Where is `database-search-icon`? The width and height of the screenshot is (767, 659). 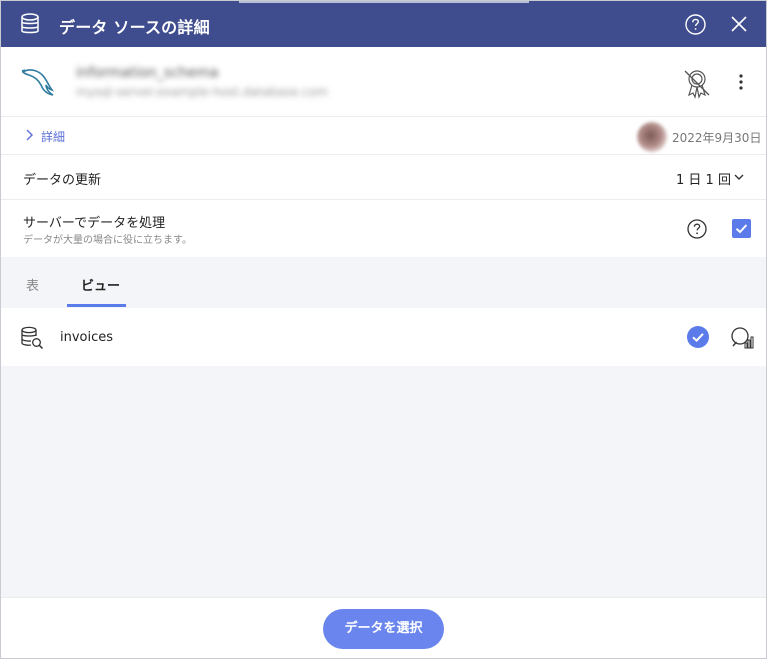
database-search-icon is located at coordinates (32, 338).